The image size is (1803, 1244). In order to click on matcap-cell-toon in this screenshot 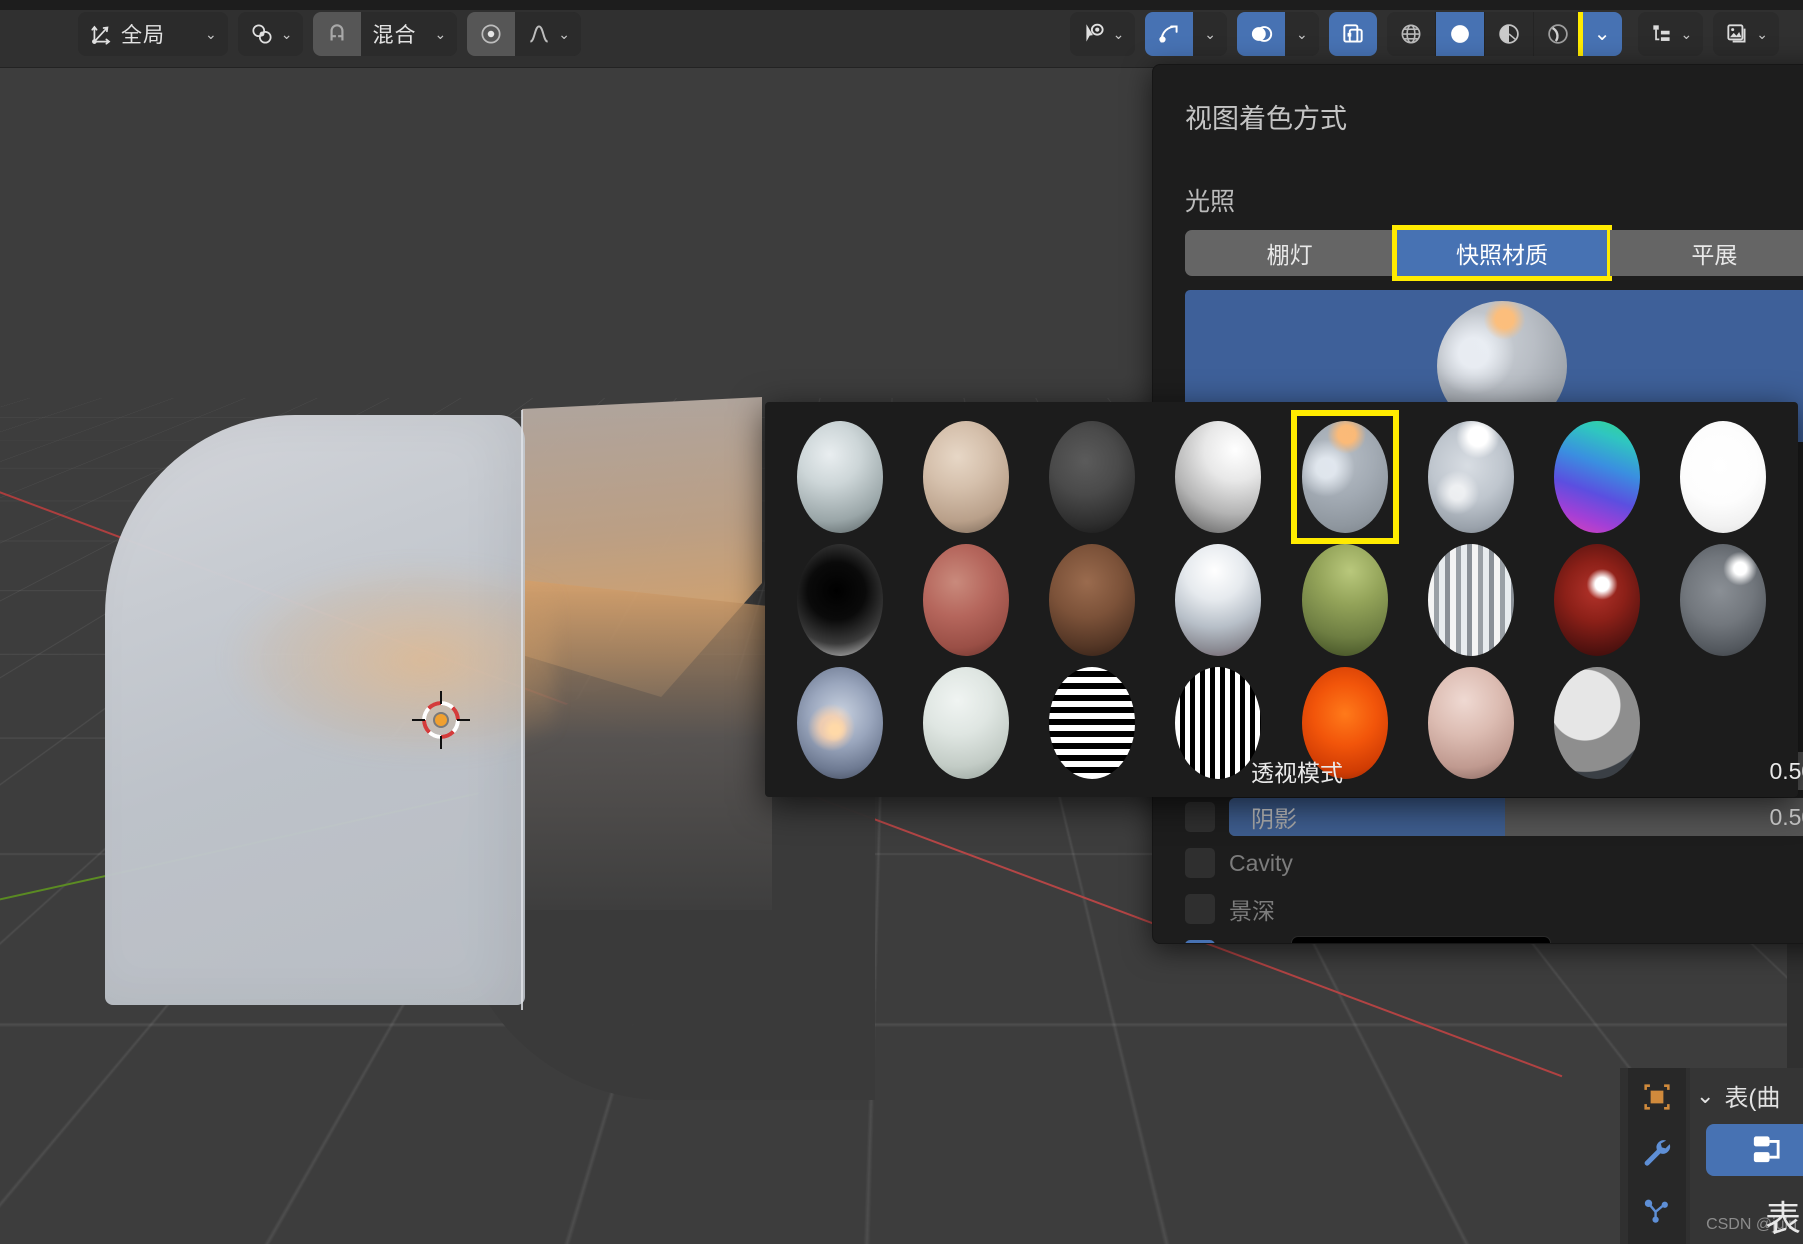, I will do `click(1597, 722)`.